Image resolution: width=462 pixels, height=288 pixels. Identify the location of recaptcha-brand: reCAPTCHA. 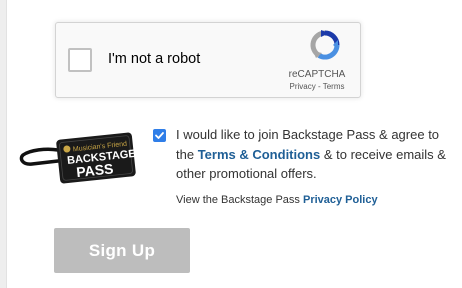
(317, 74).